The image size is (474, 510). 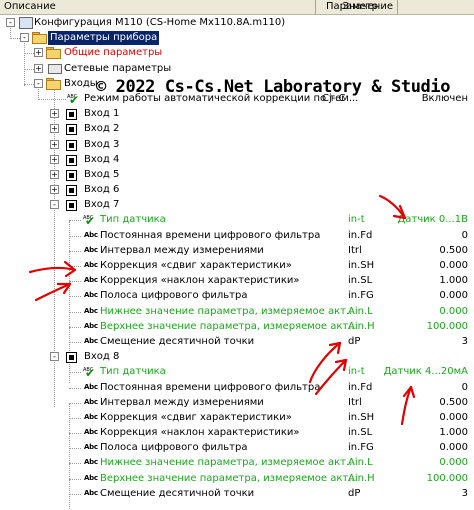 I want to click on tree-node-device-params: - Параметры прибора, so click(x=237, y=37).